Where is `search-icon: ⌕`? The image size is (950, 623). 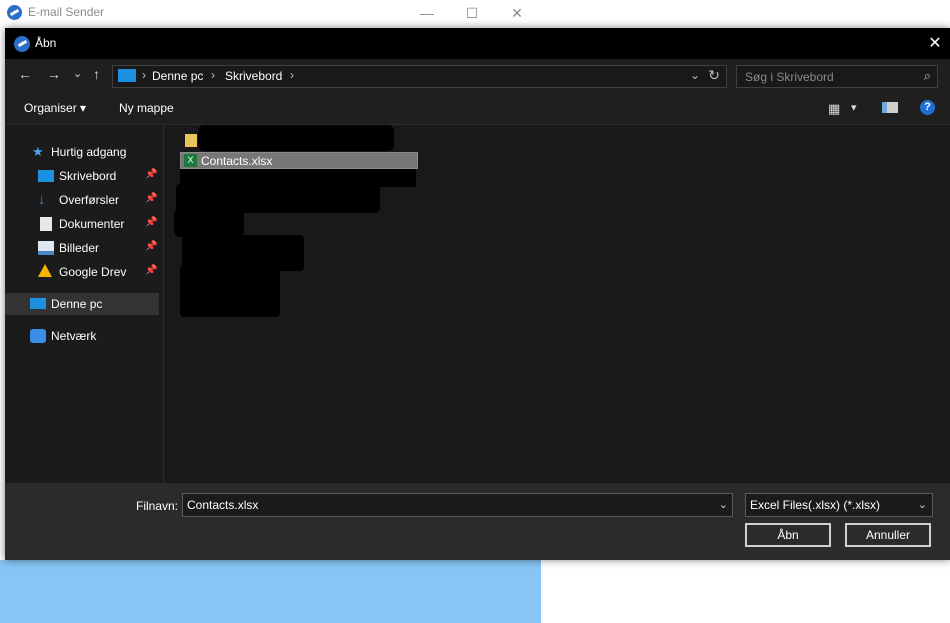 search-icon: ⌕ is located at coordinates (927, 76).